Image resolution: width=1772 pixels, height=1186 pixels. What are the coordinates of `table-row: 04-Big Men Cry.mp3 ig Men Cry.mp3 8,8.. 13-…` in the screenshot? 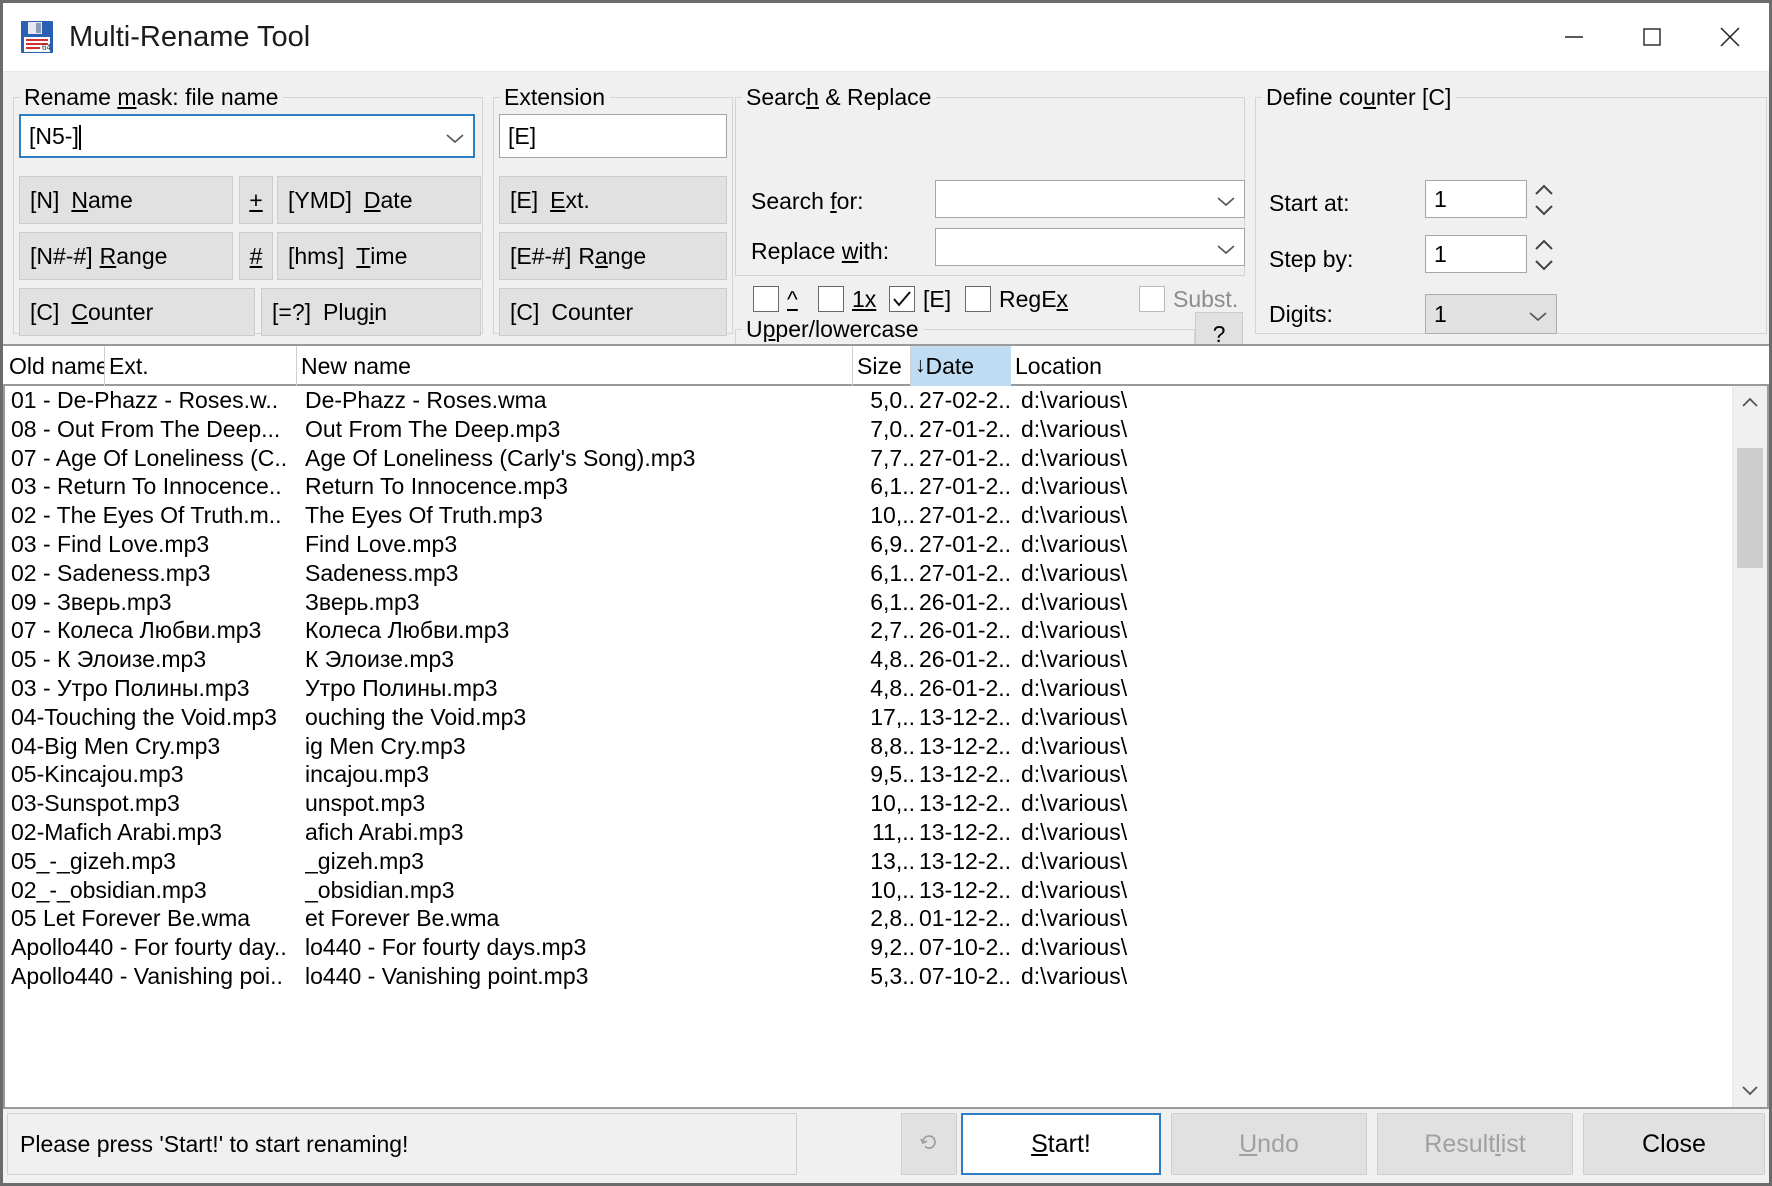 It's located at (869, 746).